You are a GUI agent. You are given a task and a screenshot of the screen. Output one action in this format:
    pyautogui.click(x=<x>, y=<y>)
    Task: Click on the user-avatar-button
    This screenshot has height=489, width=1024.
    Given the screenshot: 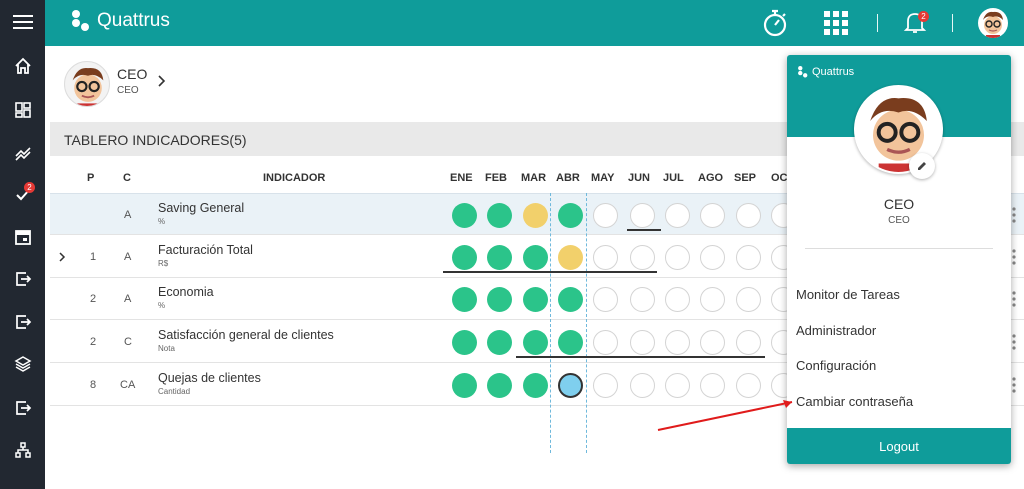 What is the action you would take?
    pyautogui.click(x=993, y=23)
    